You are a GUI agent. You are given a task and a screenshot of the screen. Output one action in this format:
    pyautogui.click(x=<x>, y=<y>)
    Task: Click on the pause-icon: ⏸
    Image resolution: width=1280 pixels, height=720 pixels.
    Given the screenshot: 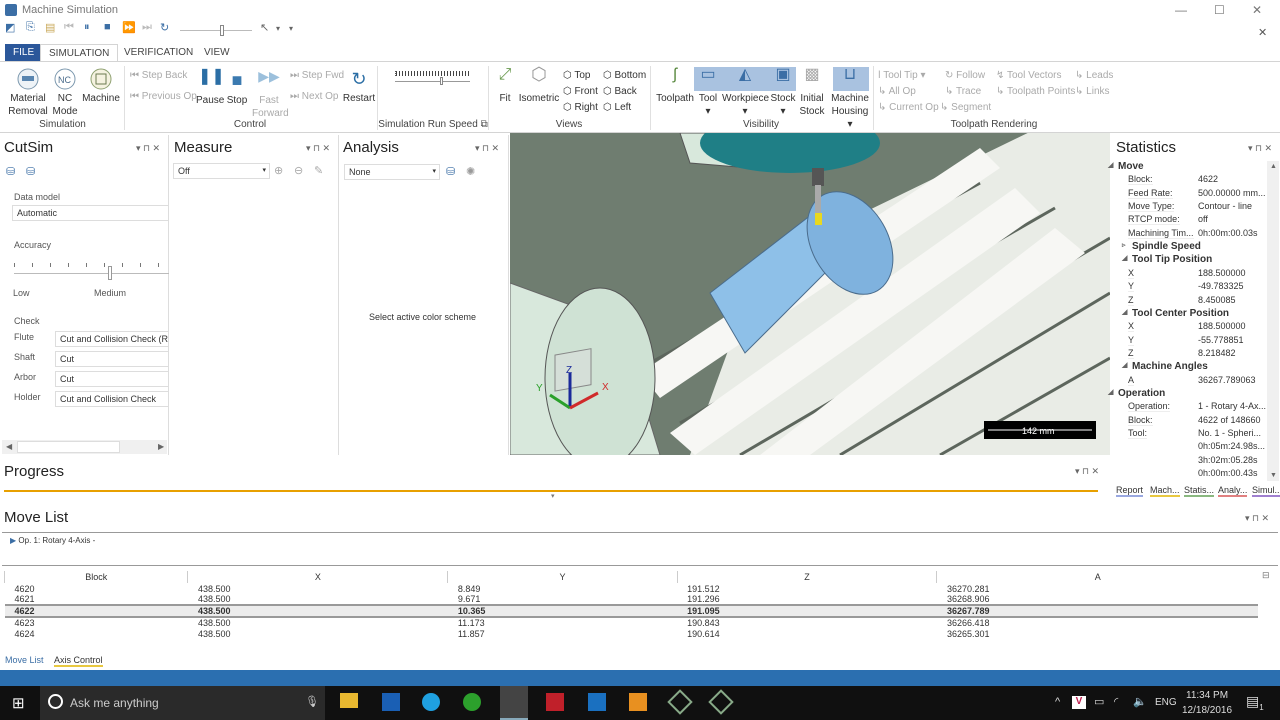 What is the action you would take?
    pyautogui.click(x=87, y=27)
    